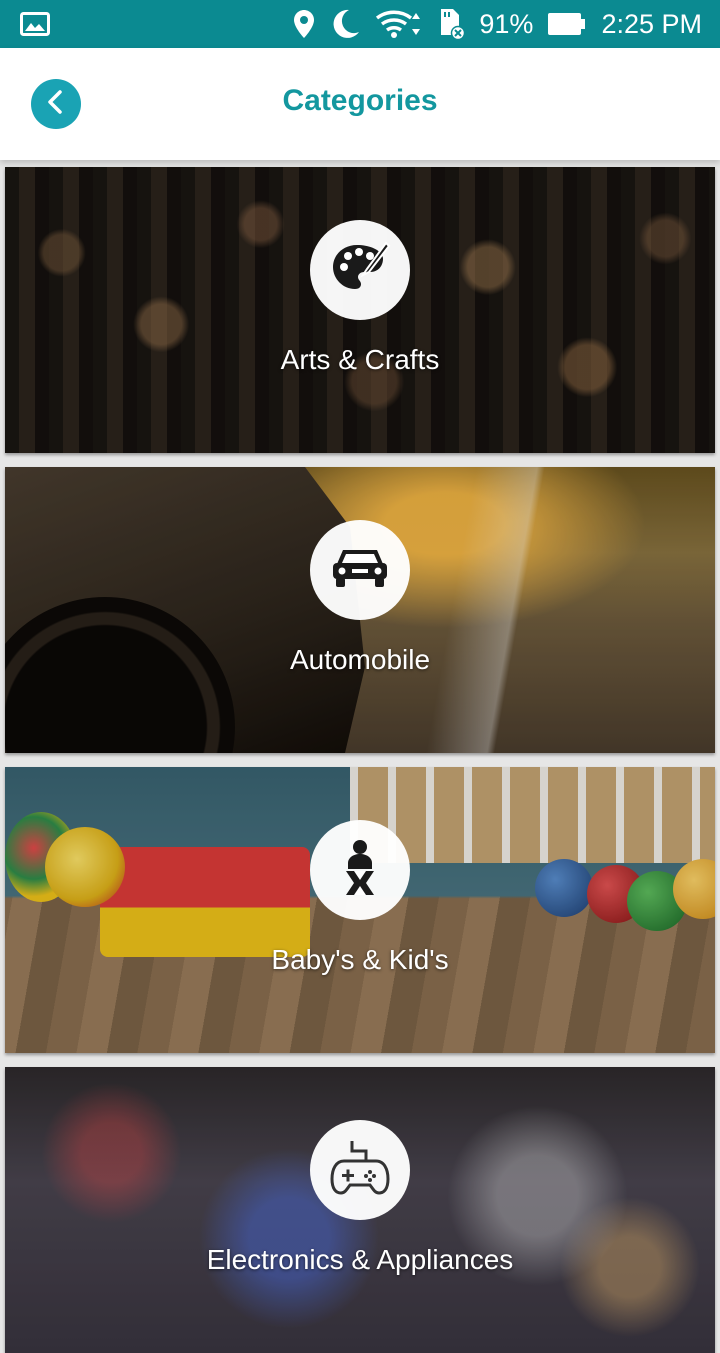  What do you see at coordinates (345, 24) in the screenshot?
I see `moon-icon` at bounding box center [345, 24].